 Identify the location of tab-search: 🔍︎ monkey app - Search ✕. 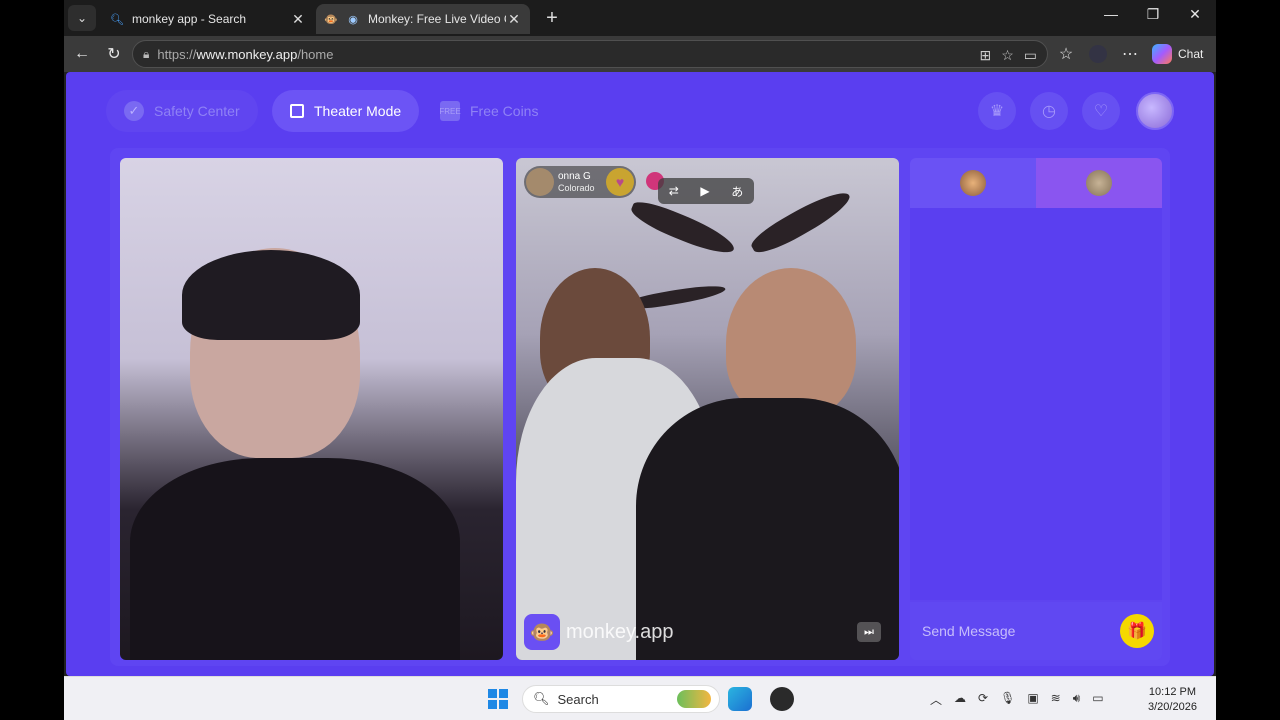
(208, 19).